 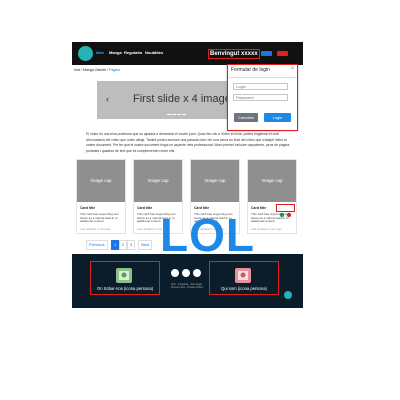 I want to click on find-us-label: On trobar-nos (icona persona), so click(x=125, y=288).